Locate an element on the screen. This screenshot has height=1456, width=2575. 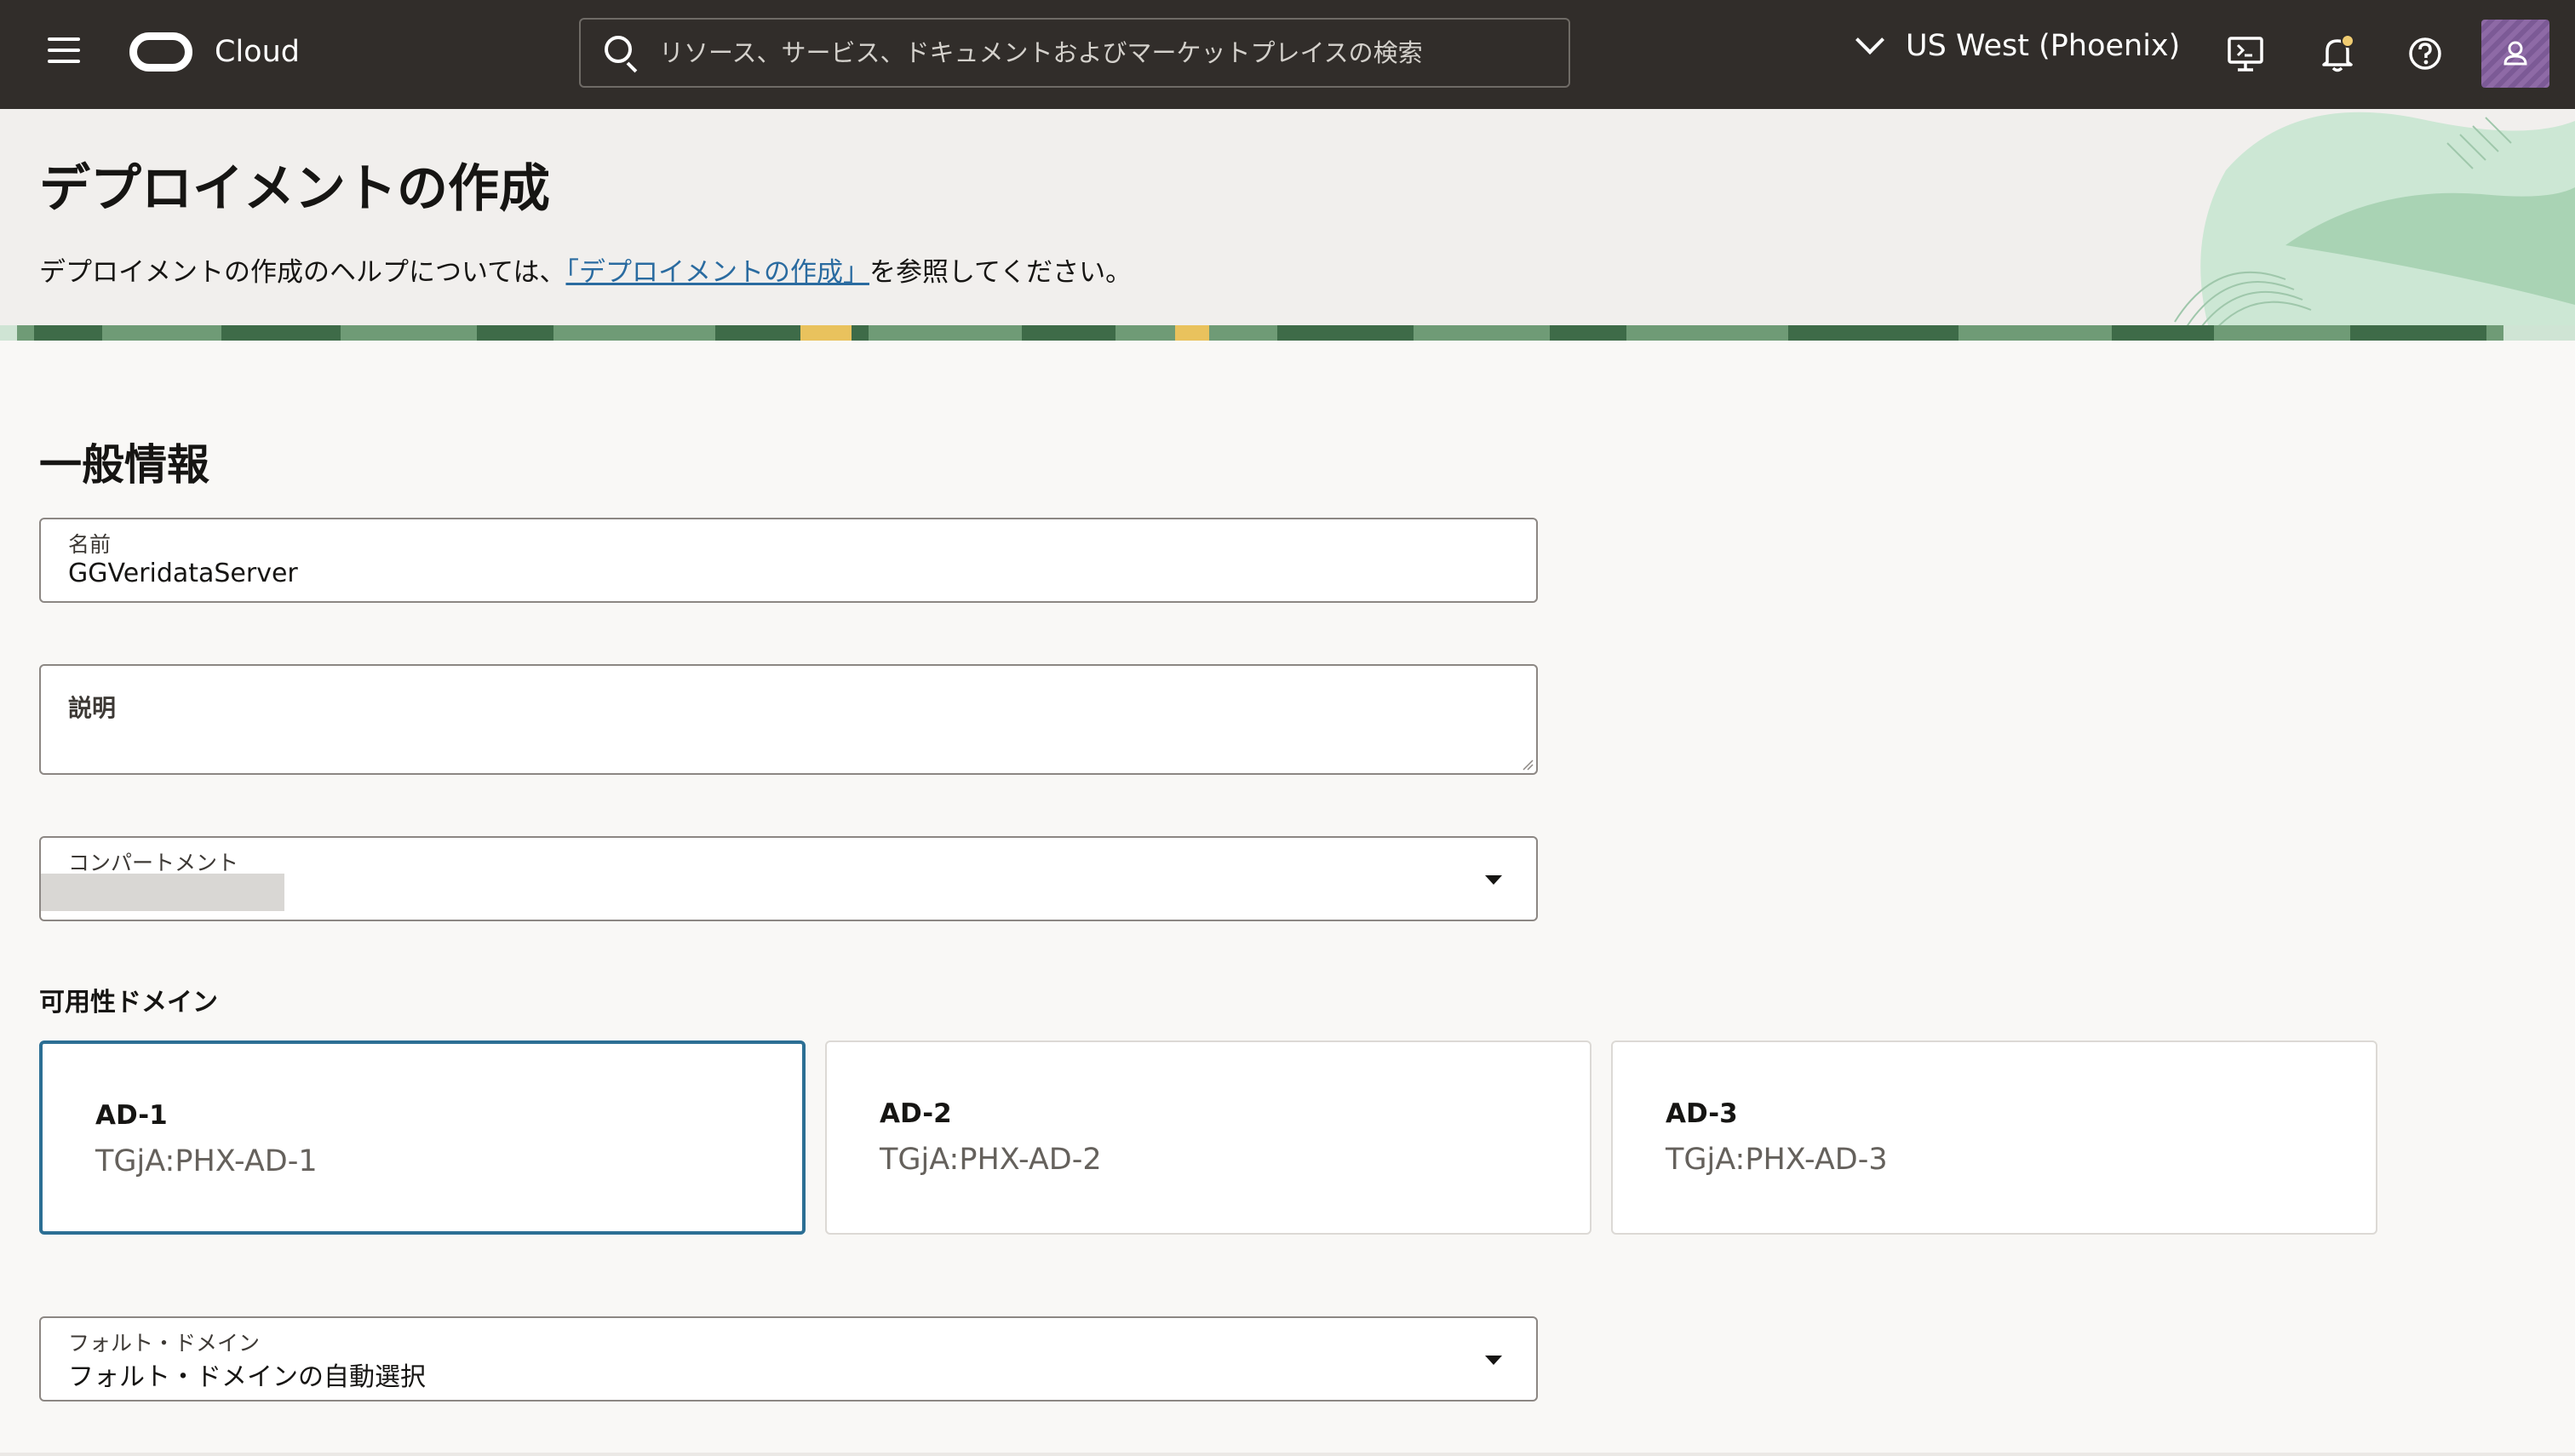
bell-icon is located at coordinates (2337, 54).